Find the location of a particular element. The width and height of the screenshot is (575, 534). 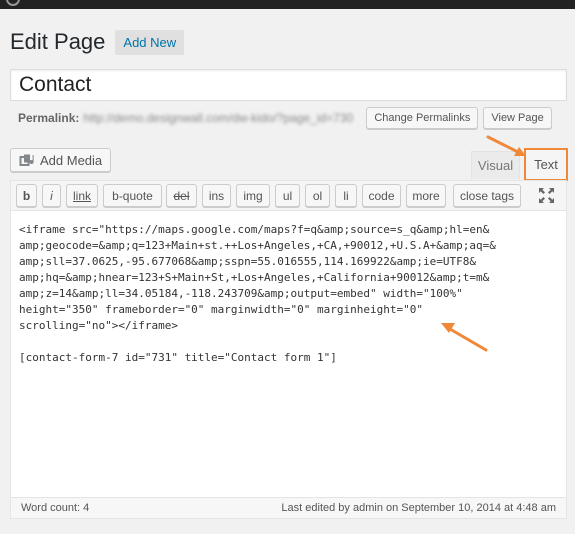

qt-bold-button: b is located at coordinates (26, 195).